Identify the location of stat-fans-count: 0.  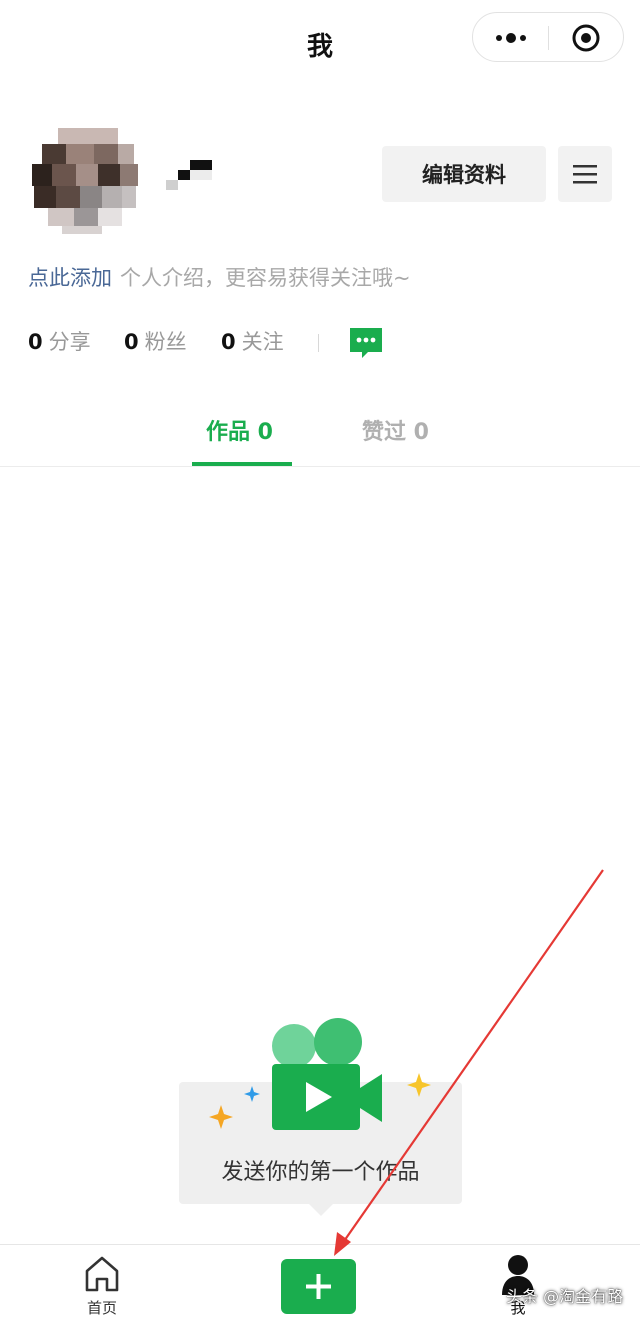
(131, 342).